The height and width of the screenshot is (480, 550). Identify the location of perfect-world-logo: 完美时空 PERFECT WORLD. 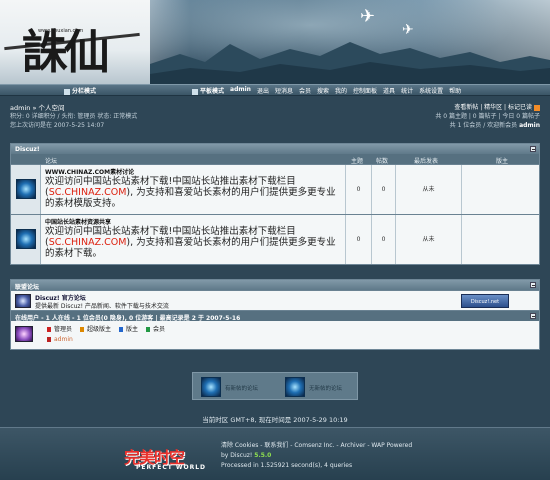
(166, 458).